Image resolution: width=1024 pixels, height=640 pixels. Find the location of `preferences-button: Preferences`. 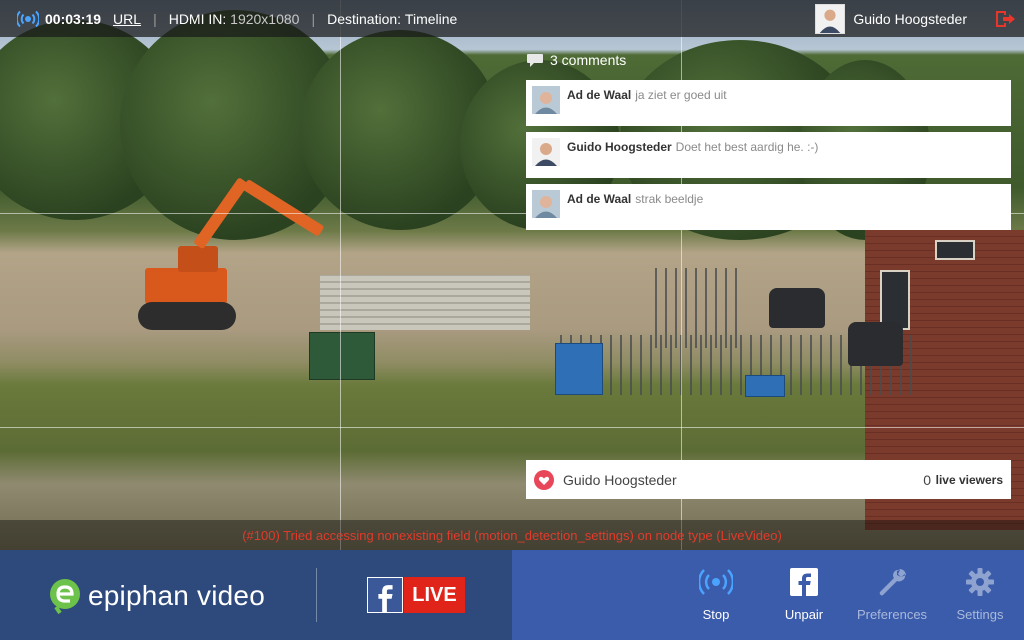

preferences-button: Preferences is located at coordinates (892, 593).